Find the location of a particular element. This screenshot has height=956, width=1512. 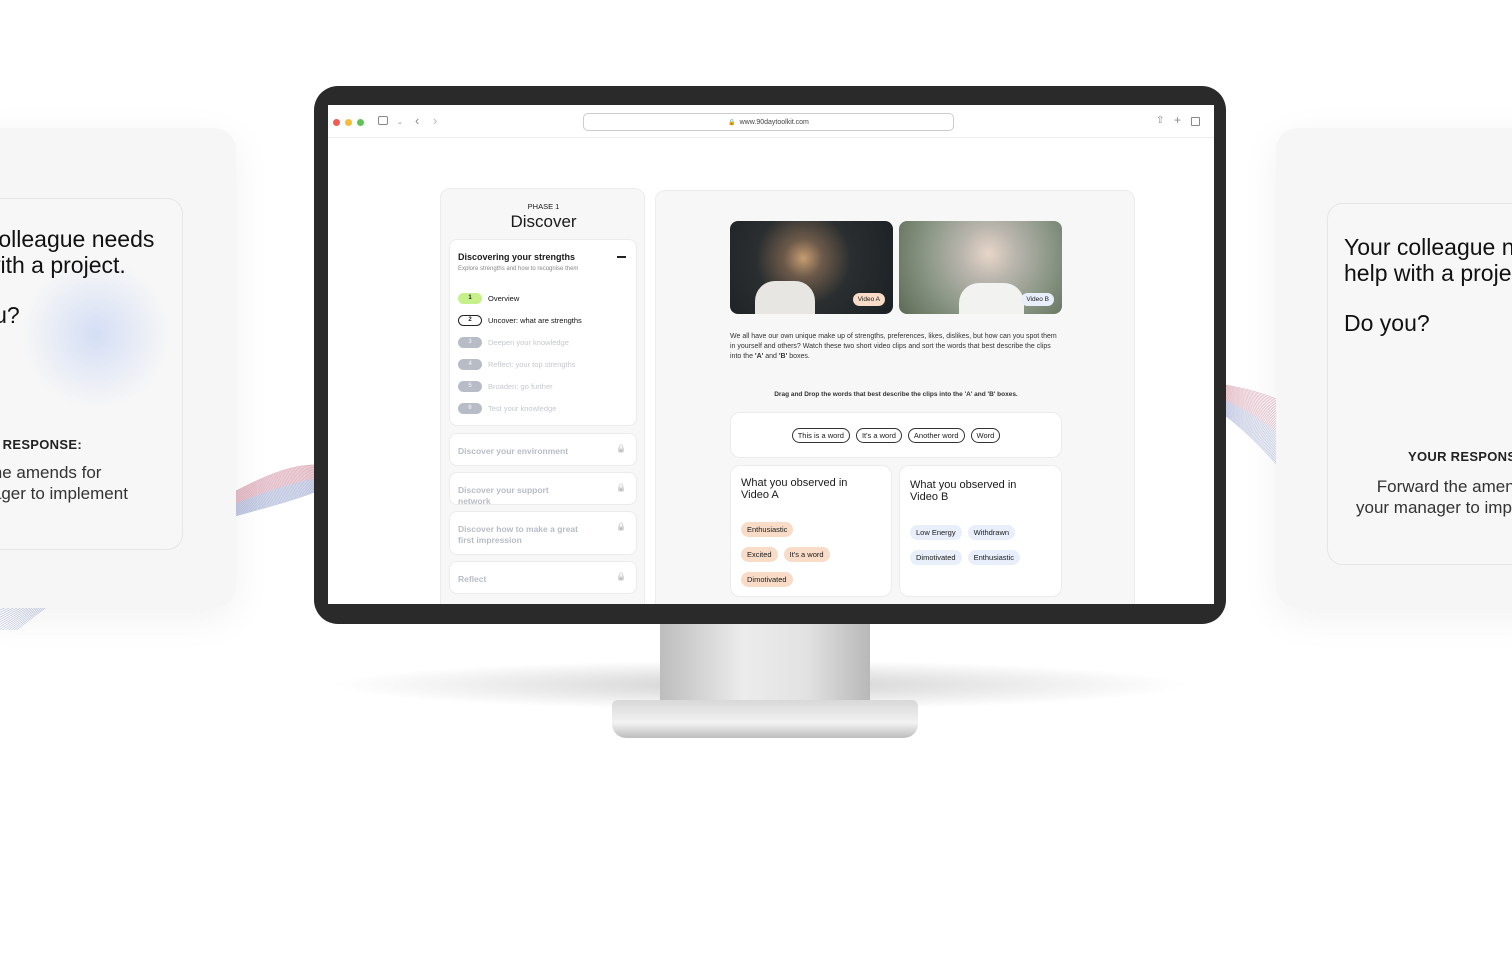

word-chip: It's a word is located at coordinates (806, 554).